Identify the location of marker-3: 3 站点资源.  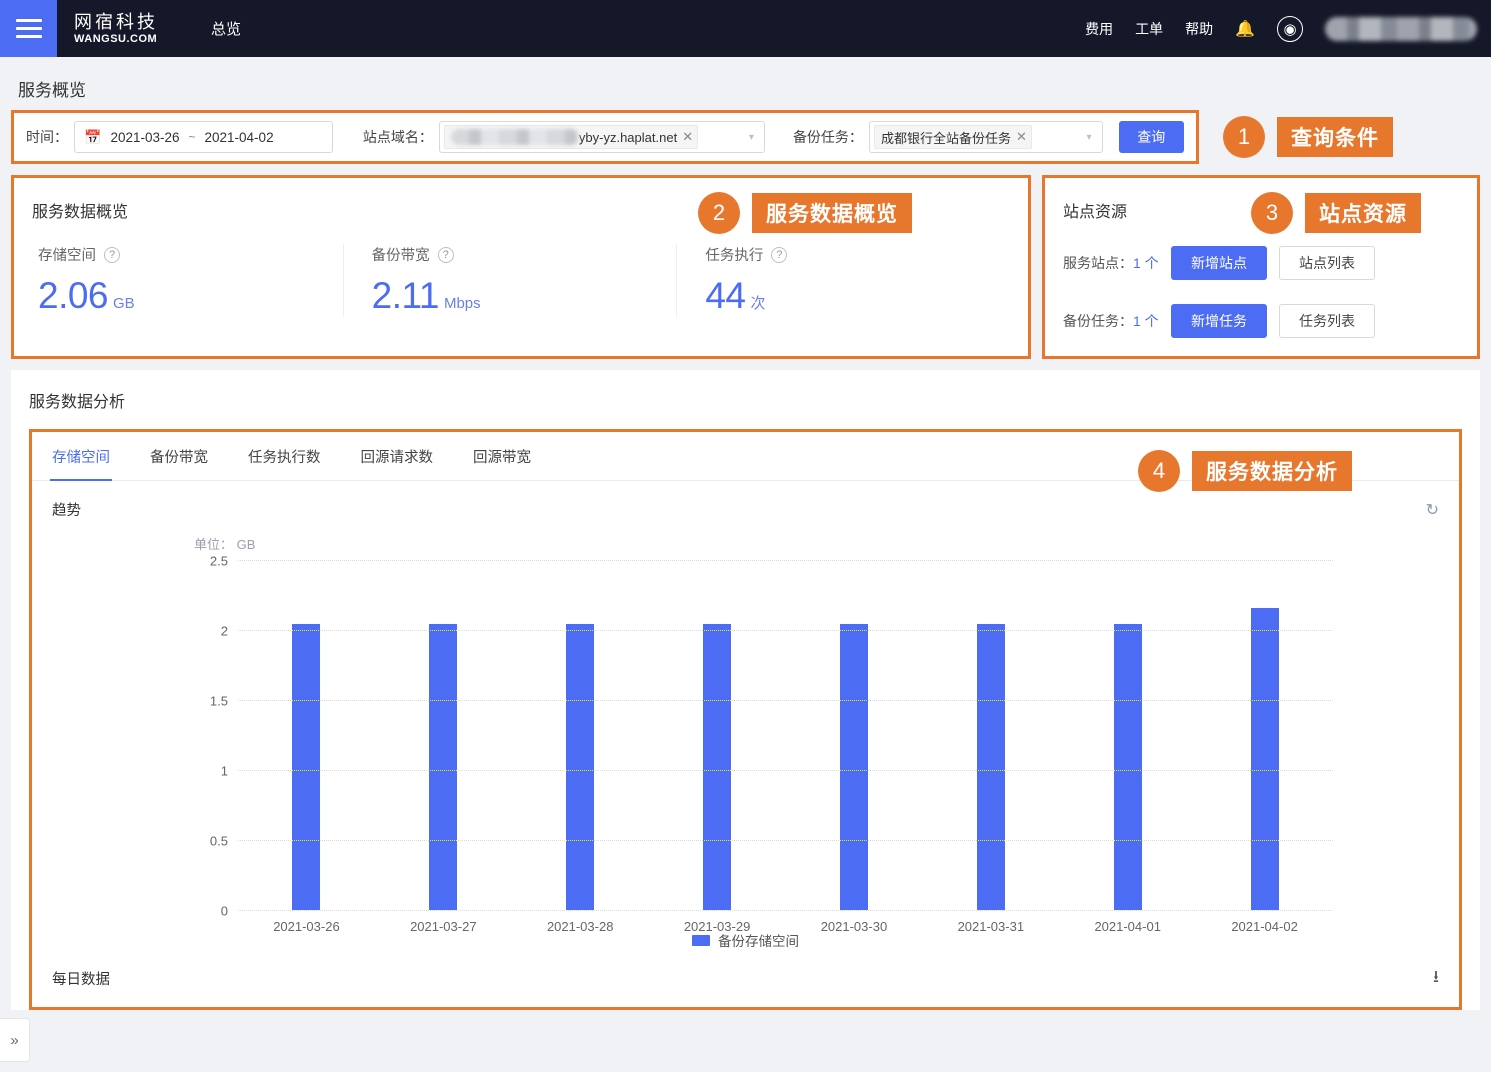
(1336, 213).